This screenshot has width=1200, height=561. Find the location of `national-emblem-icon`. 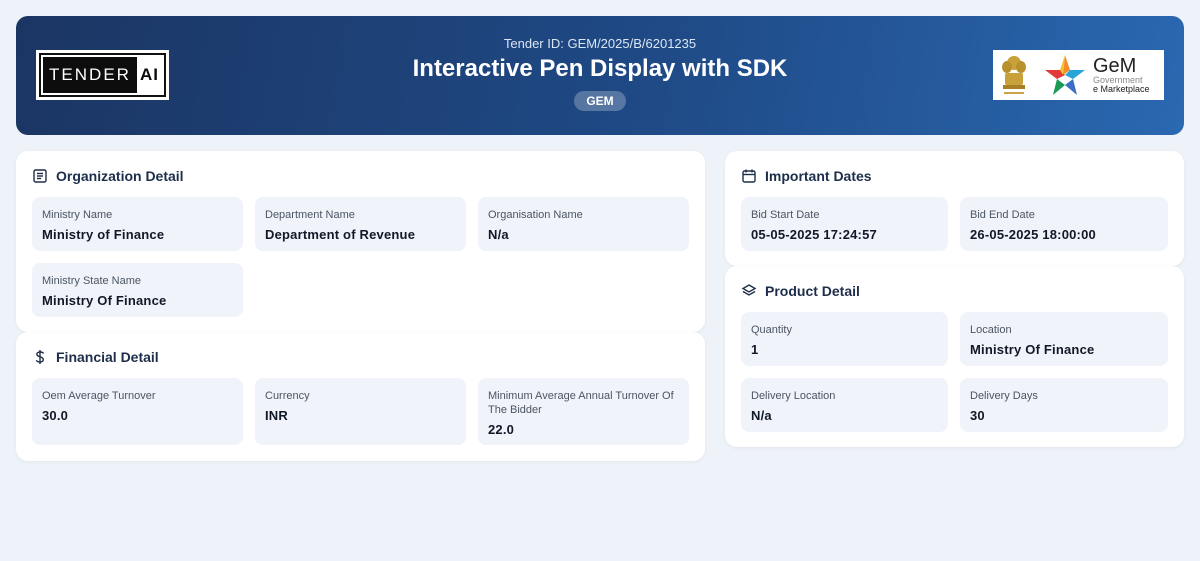

national-emblem-icon is located at coordinates (1014, 75).